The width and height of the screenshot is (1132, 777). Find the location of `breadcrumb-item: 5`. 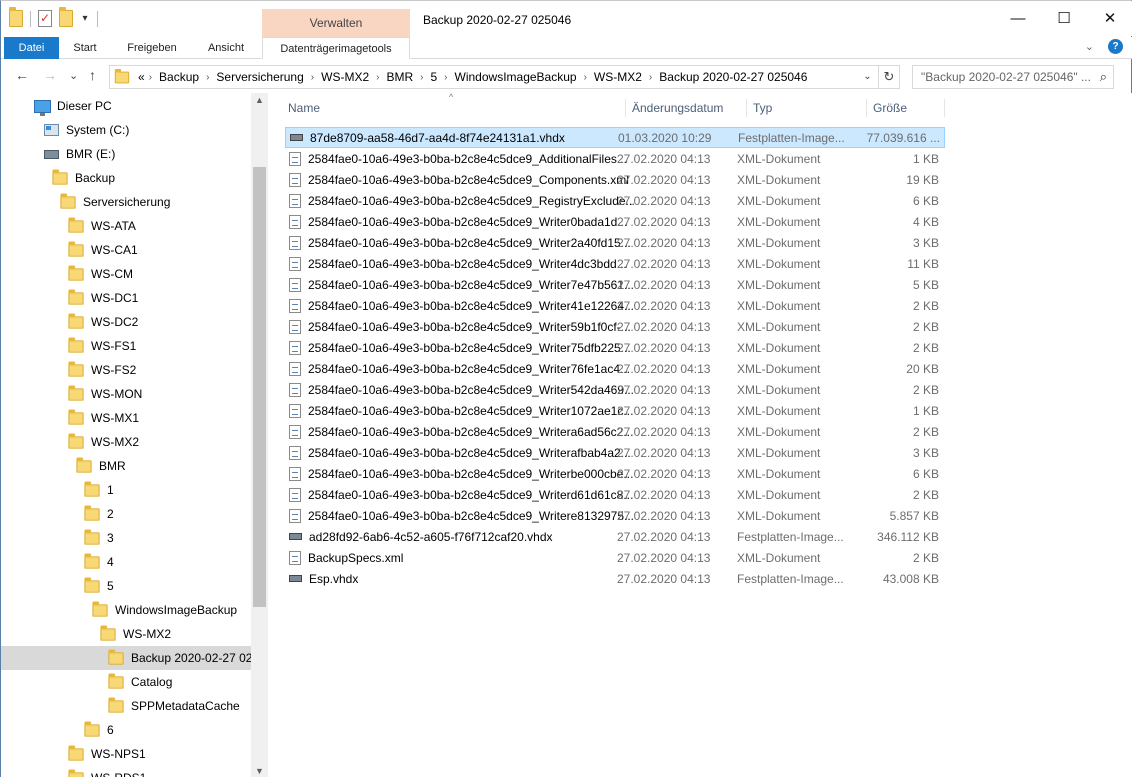

breadcrumb-item: 5 is located at coordinates (433, 77).